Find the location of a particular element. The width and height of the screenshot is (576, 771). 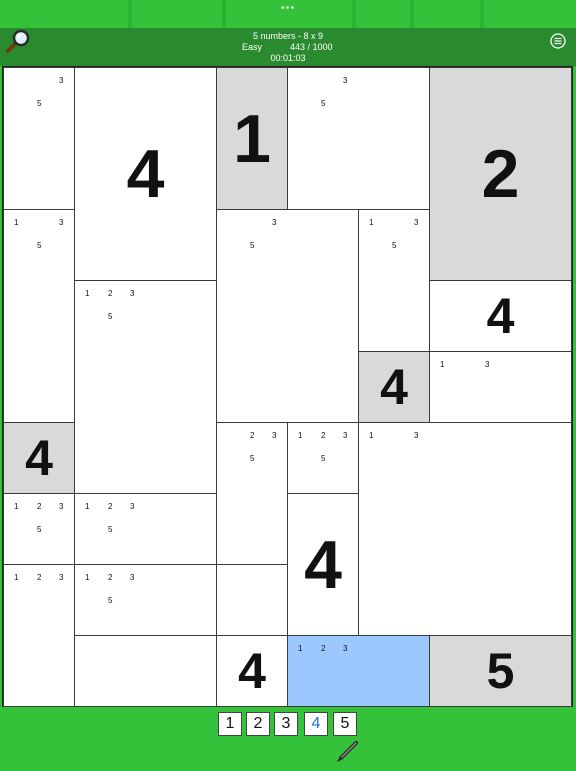

cell-r6c2: 1235 is located at coordinates (145, 529).